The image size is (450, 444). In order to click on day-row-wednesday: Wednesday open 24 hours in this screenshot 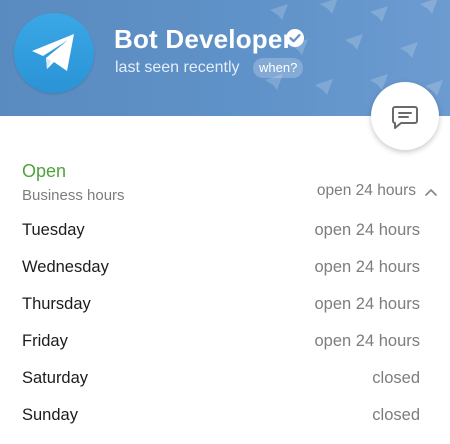, I will do `click(225, 268)`.